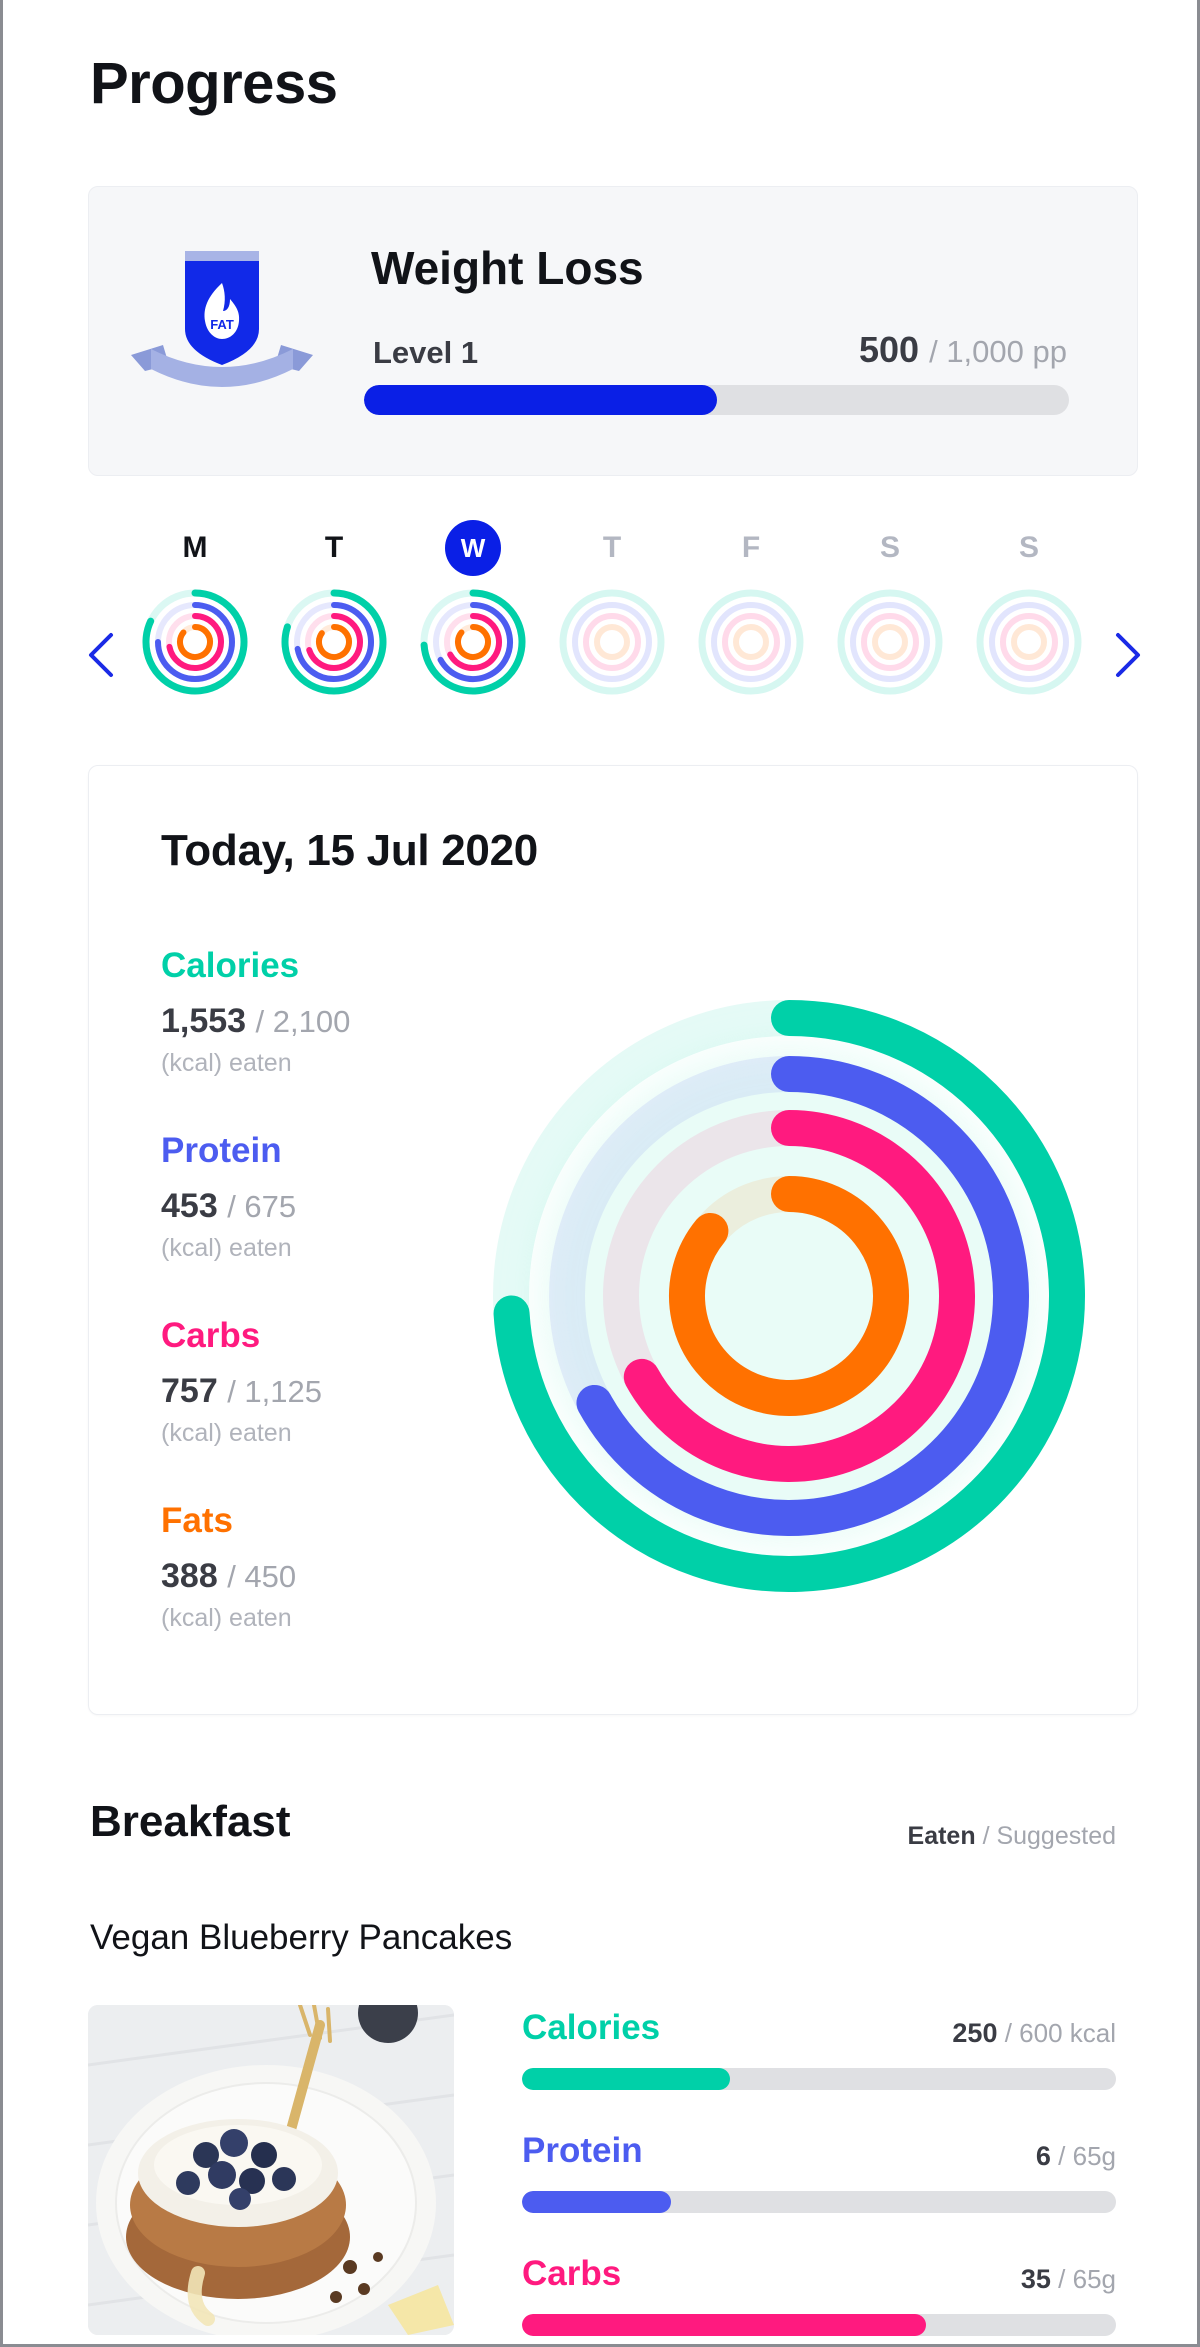  What do you see at coordinates (214, 83) in the screenshot?
I see `page-title: Progress` at bounding box center [214, 83].